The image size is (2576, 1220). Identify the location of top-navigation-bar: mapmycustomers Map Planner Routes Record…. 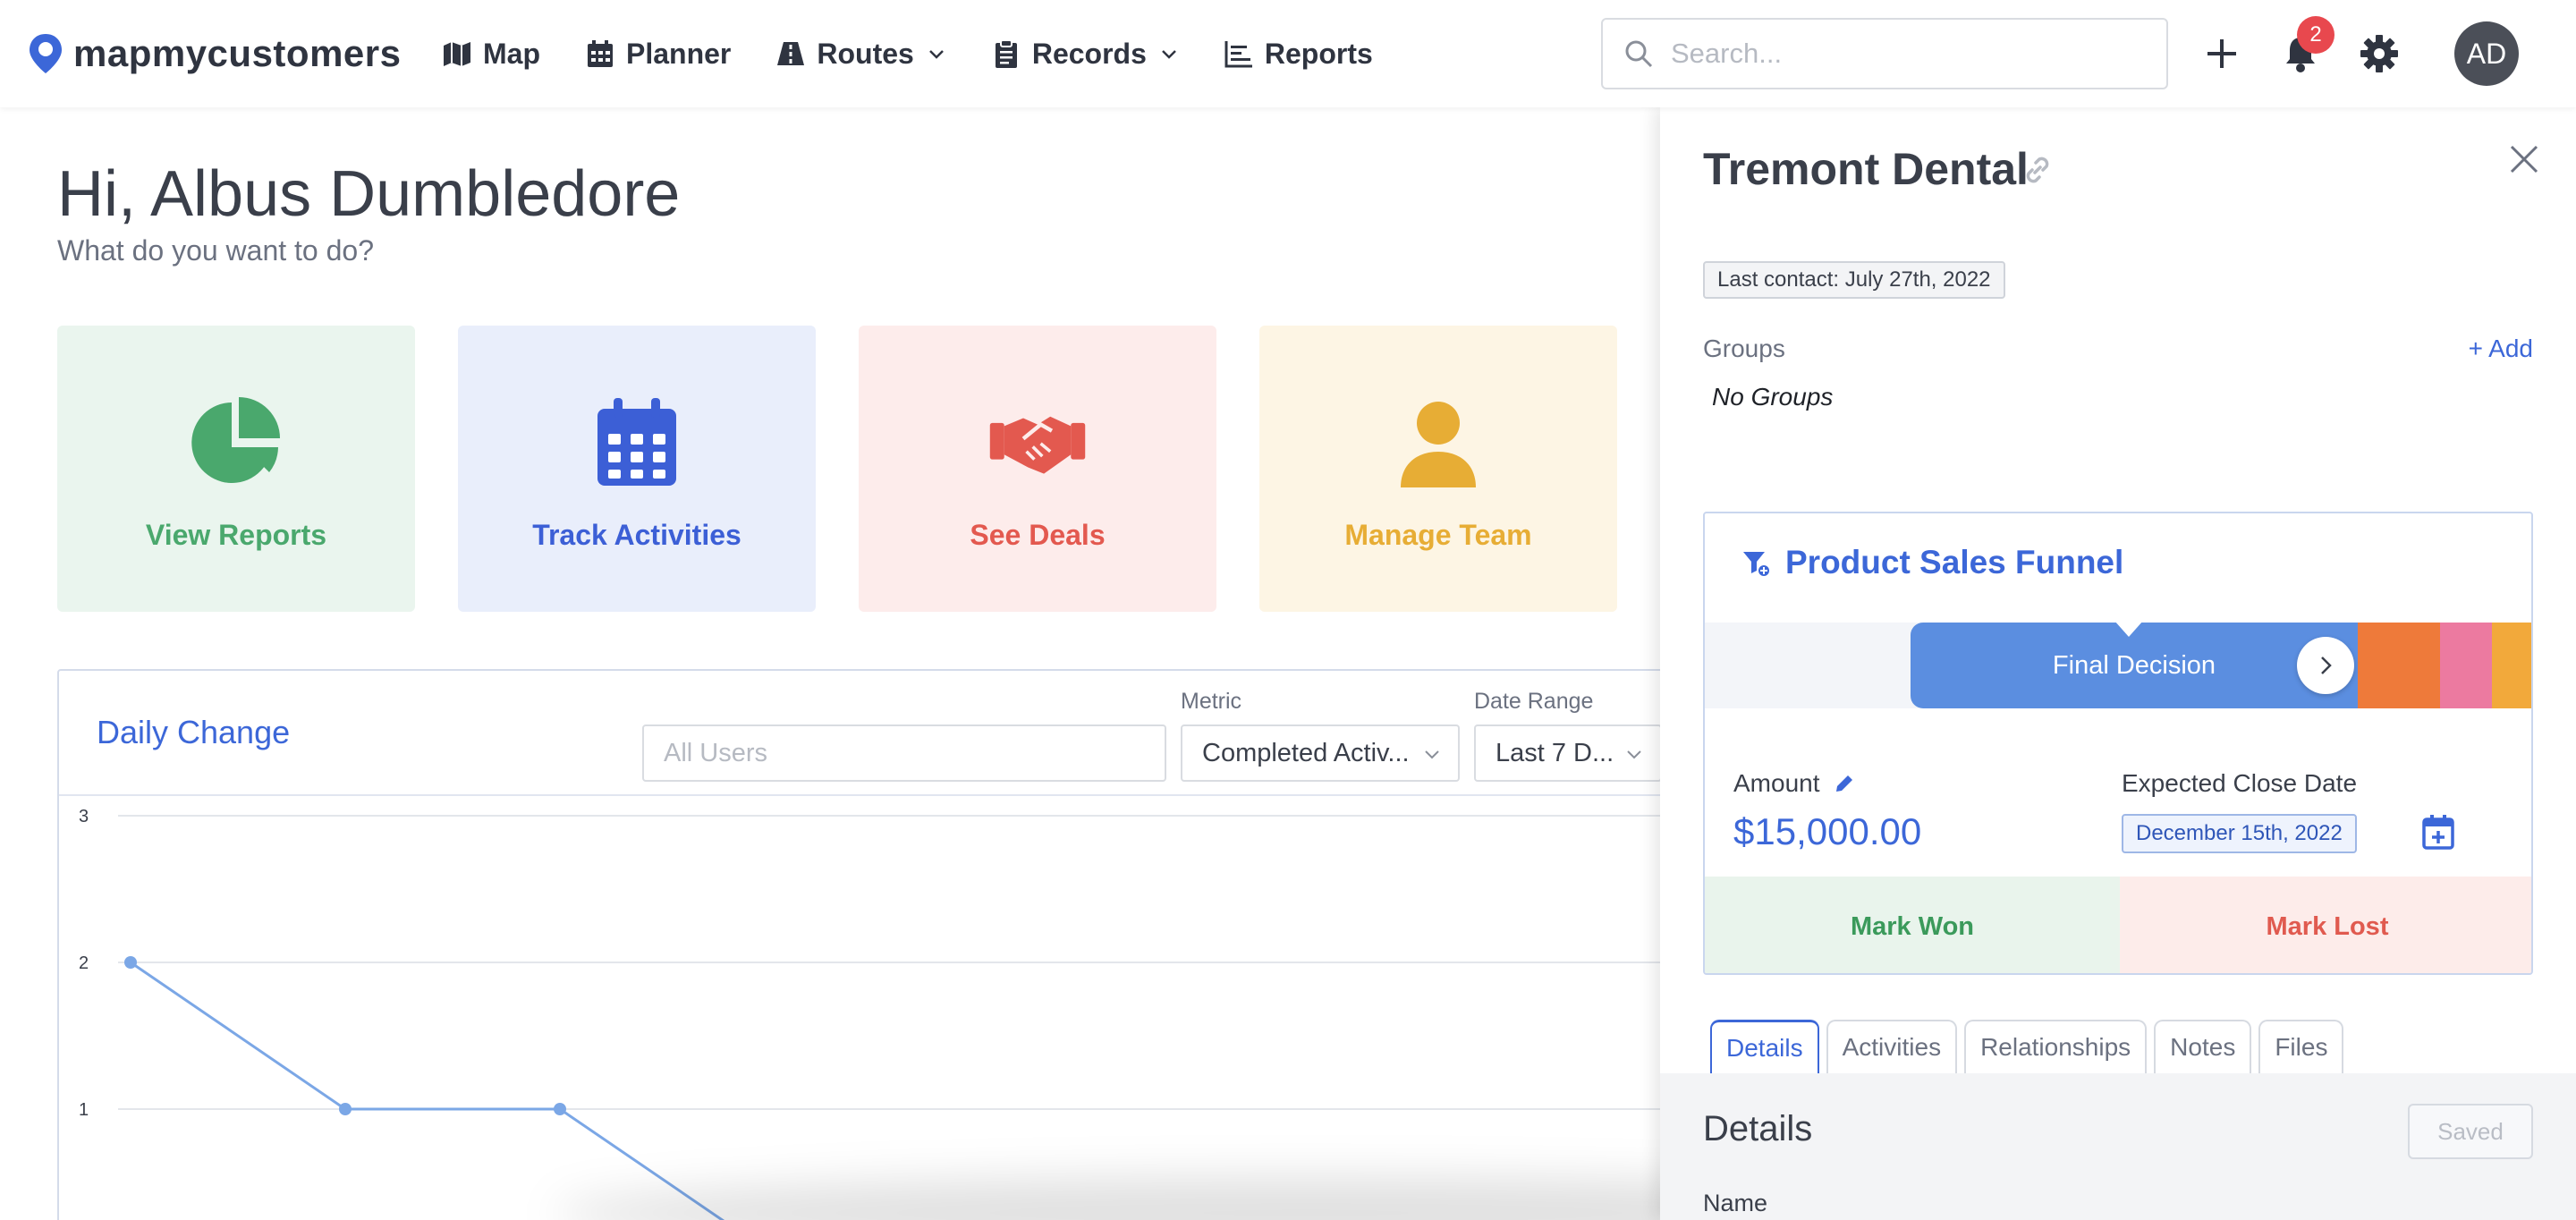
(1288, 53).